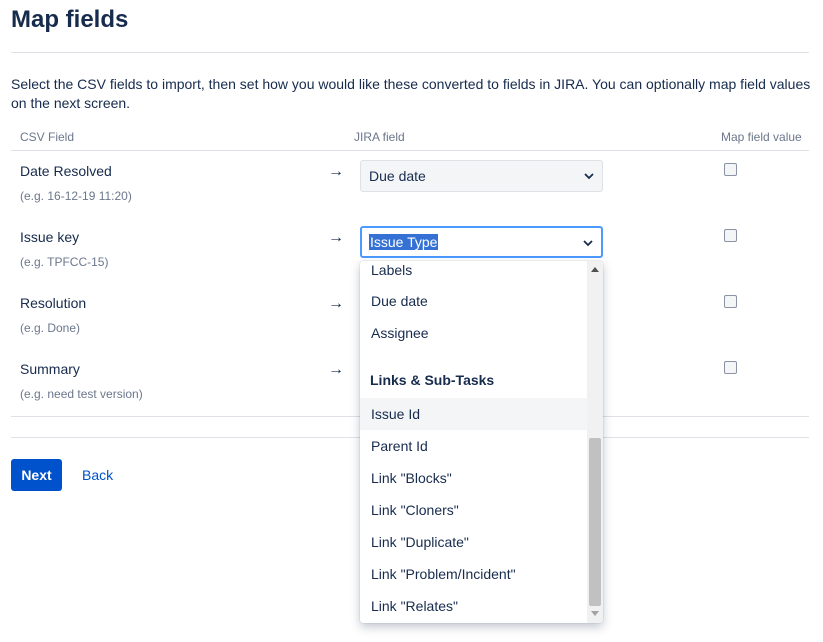 The width and height of the screenshot is (823, 642). What do you see at coordinates (397, 176) in the screenshot?
I see `jira-field-select-value: Due date` at bounding box center [397, 176].